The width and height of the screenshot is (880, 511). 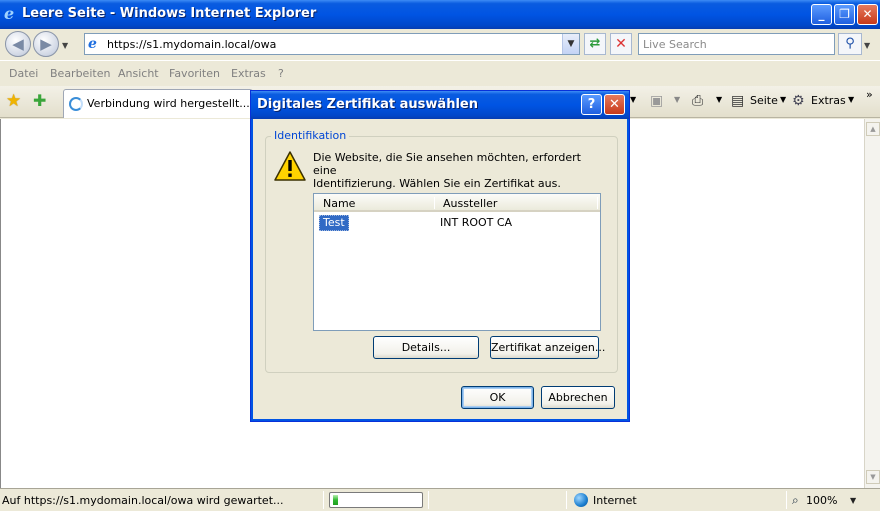 I want to click on close-button: ✕, so click(x=867, y=14).